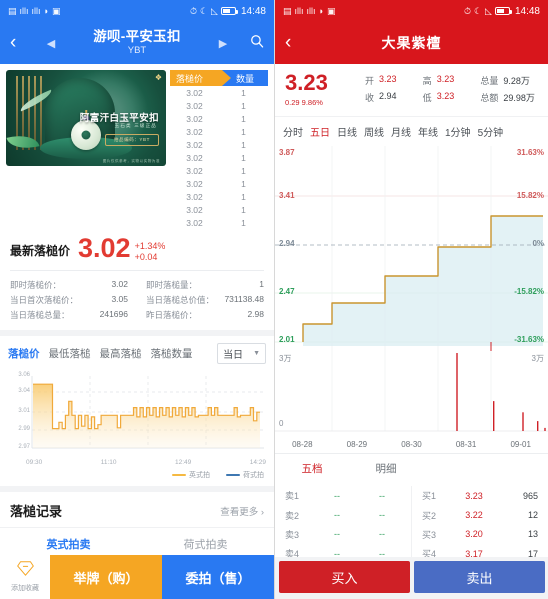  I want to click on previous-item-icon: ◀, so click(51, 43).